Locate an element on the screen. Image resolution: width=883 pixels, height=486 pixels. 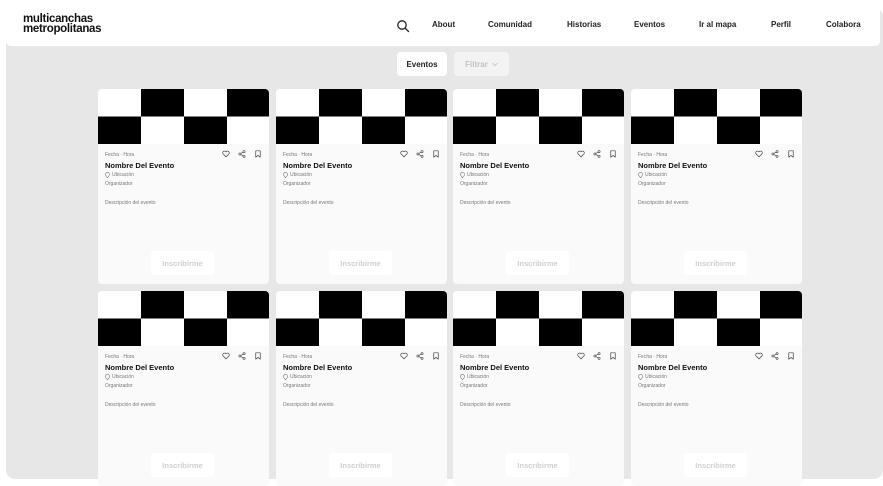
nav-link-perfil: Perfil is located at coordinates (781, 24).